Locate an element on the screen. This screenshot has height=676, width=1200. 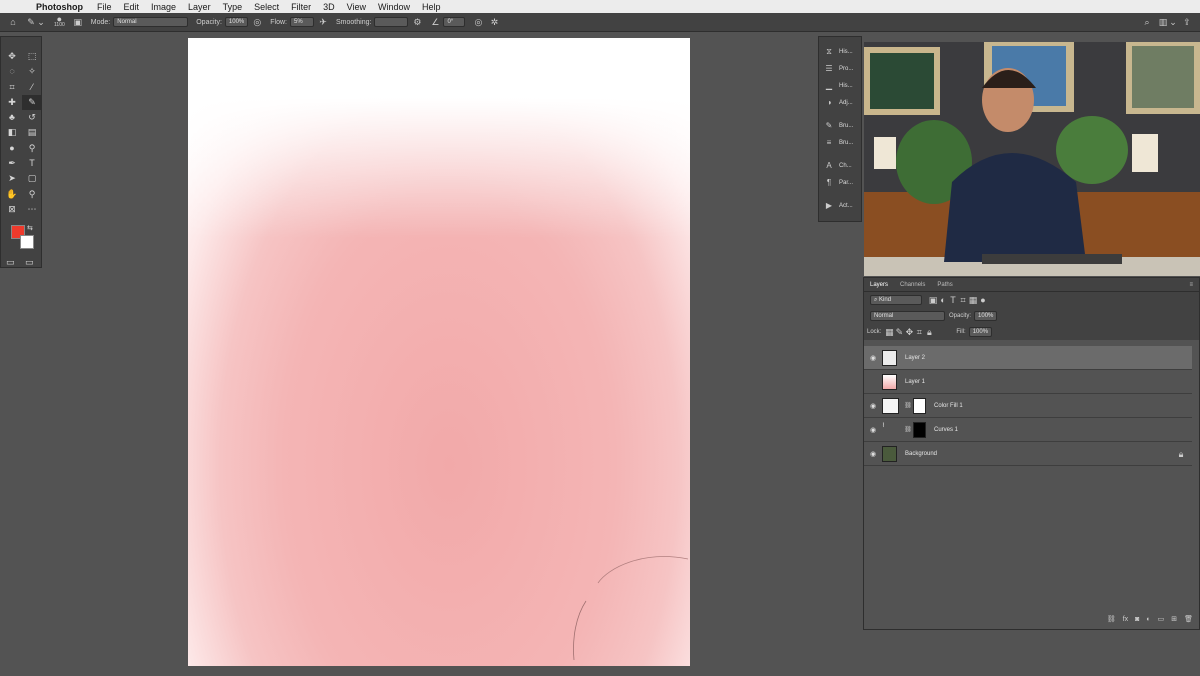
menu-3d: 3D is located at coordinates (329, 7).